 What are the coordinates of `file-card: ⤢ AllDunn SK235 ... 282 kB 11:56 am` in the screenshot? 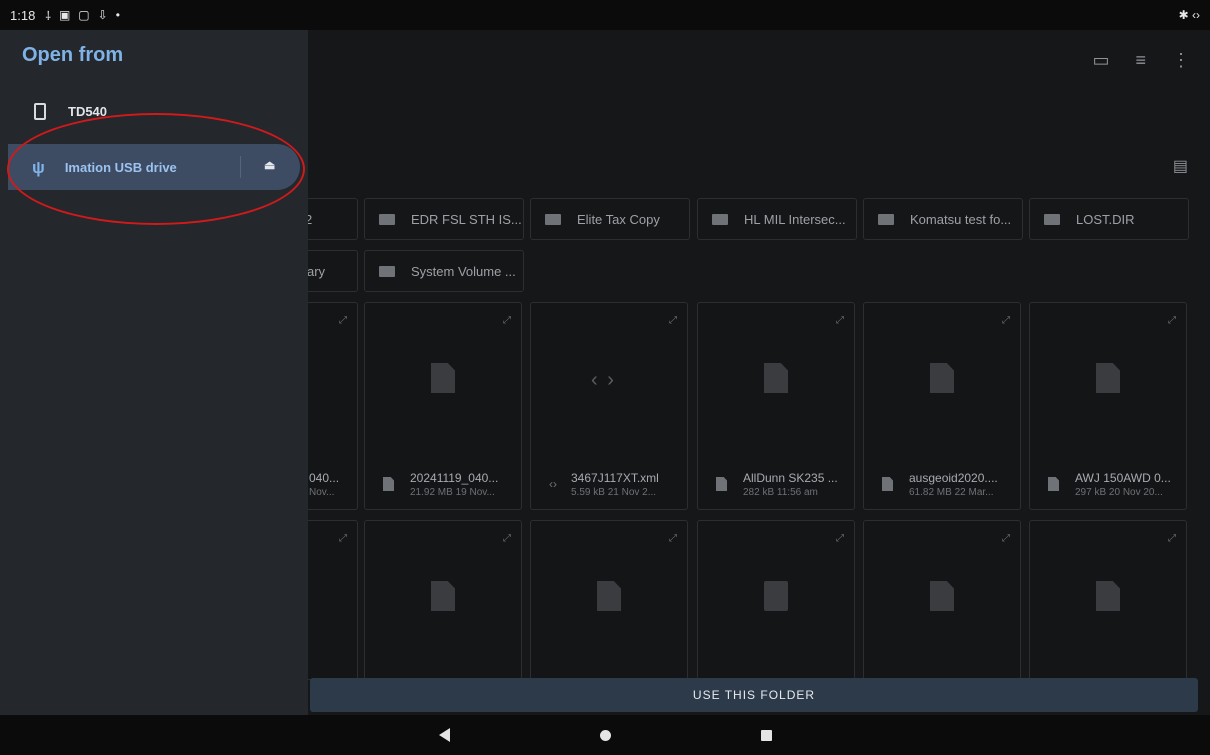 It's located at (776, 406).